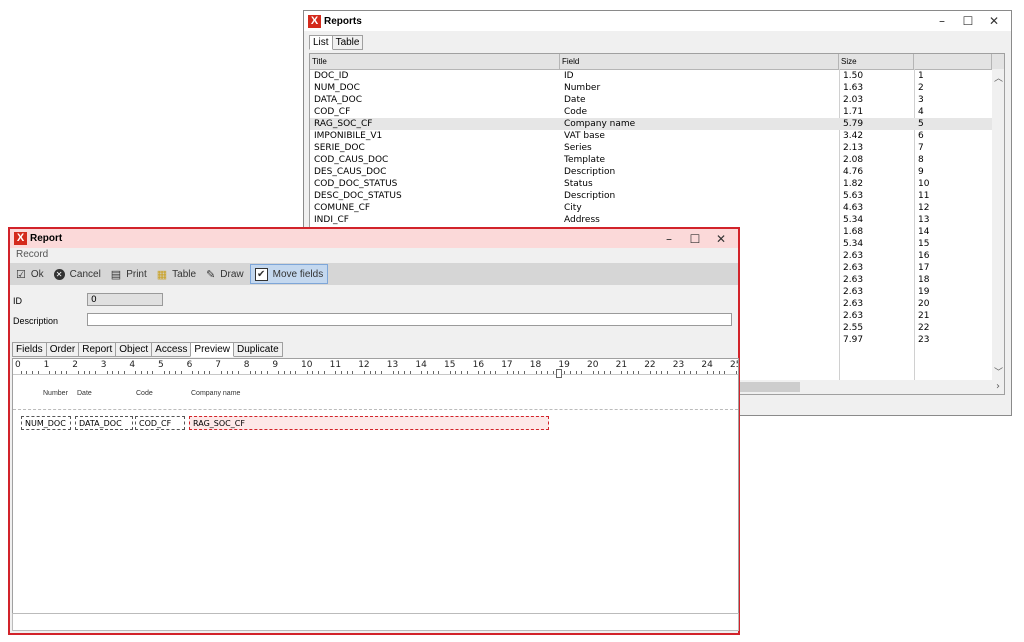 This screenshot has width=1024, height=642. I want to click on column-header-size: Size, so click(876, 61).